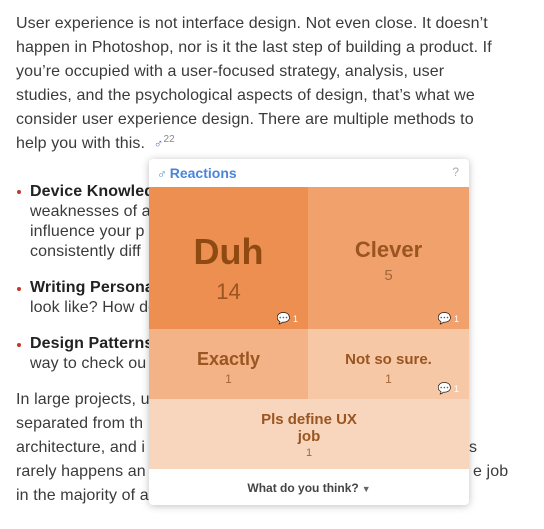 The height and width of the screenshot is (529, 544). I want to click on paragraph-line: separated from th, so click(80, 423).